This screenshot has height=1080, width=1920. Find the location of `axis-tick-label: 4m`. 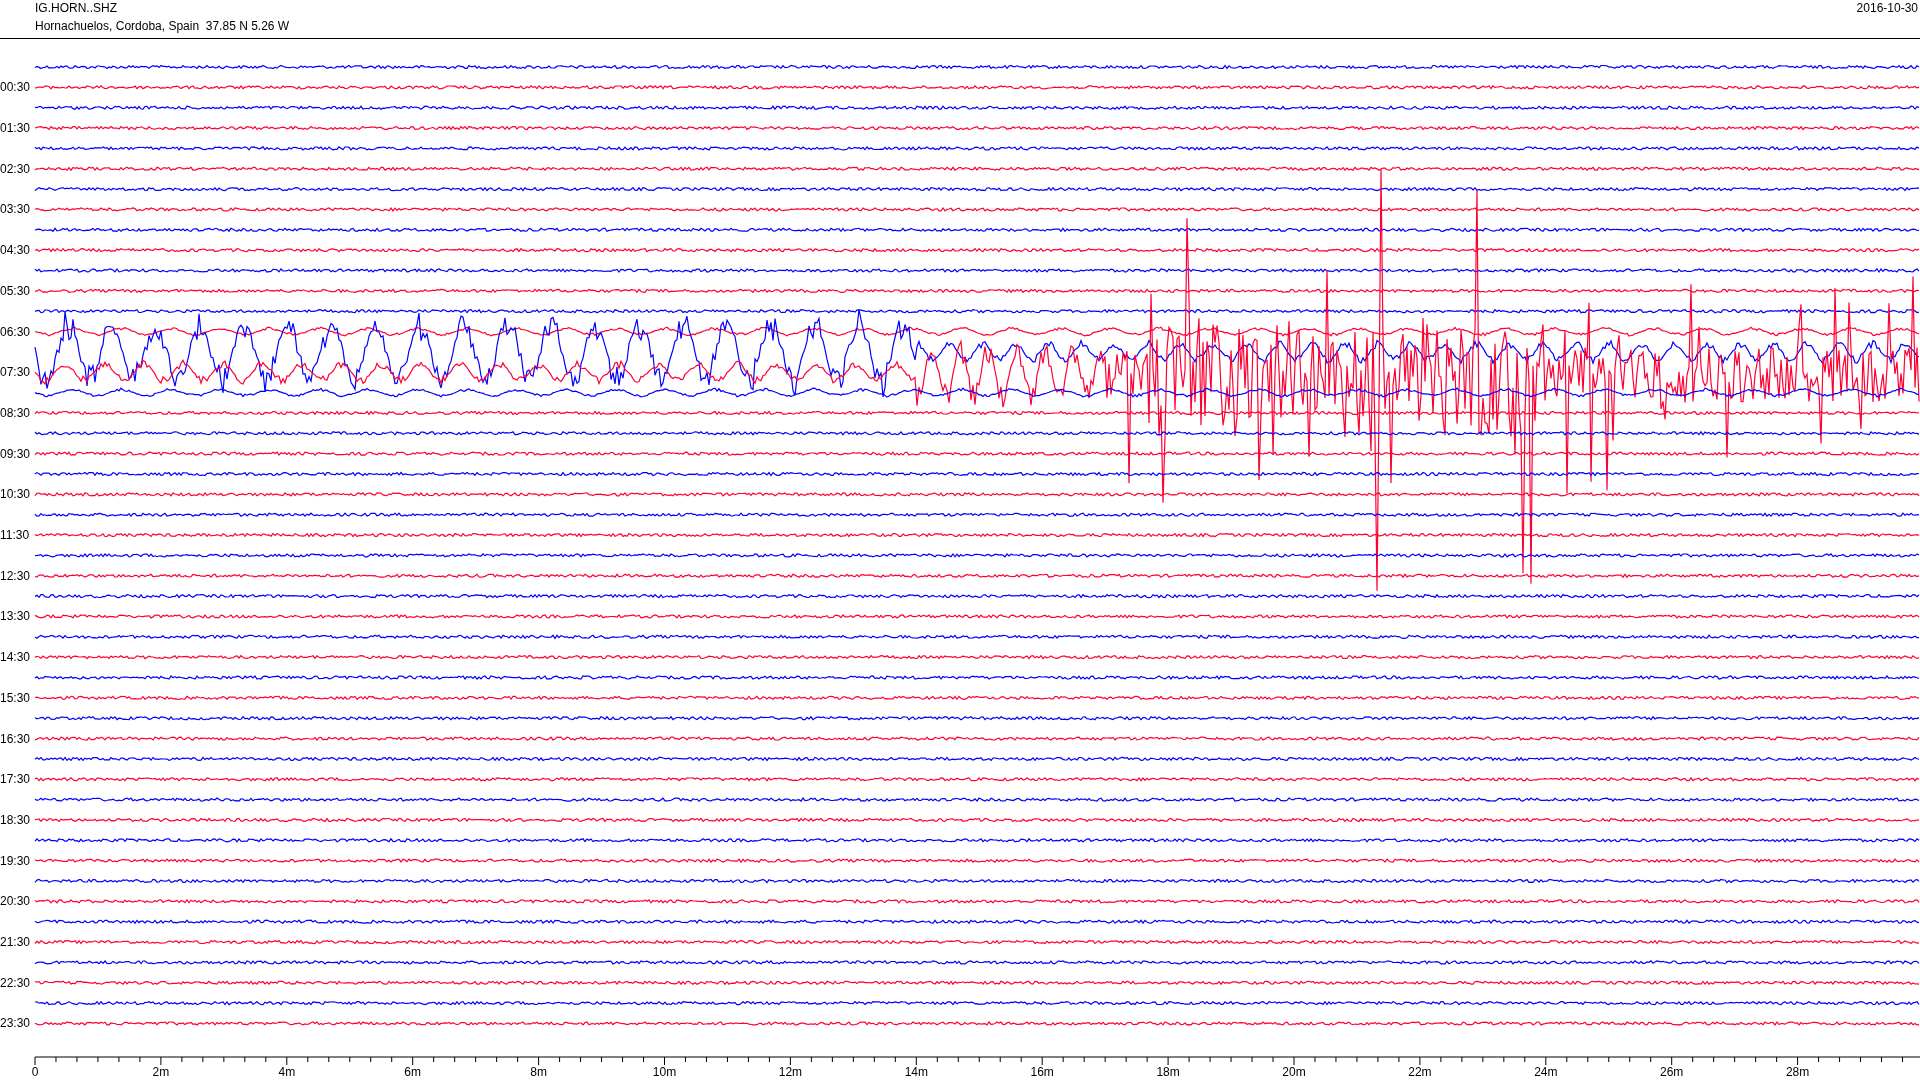

axis-tick-label: 4m is located at coordinates (287, 1072).